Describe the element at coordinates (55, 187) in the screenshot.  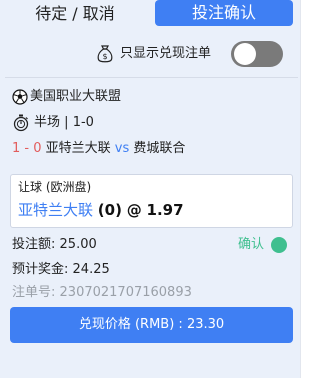
I see `market-type: 让球 (欧洲盘)` at that location.